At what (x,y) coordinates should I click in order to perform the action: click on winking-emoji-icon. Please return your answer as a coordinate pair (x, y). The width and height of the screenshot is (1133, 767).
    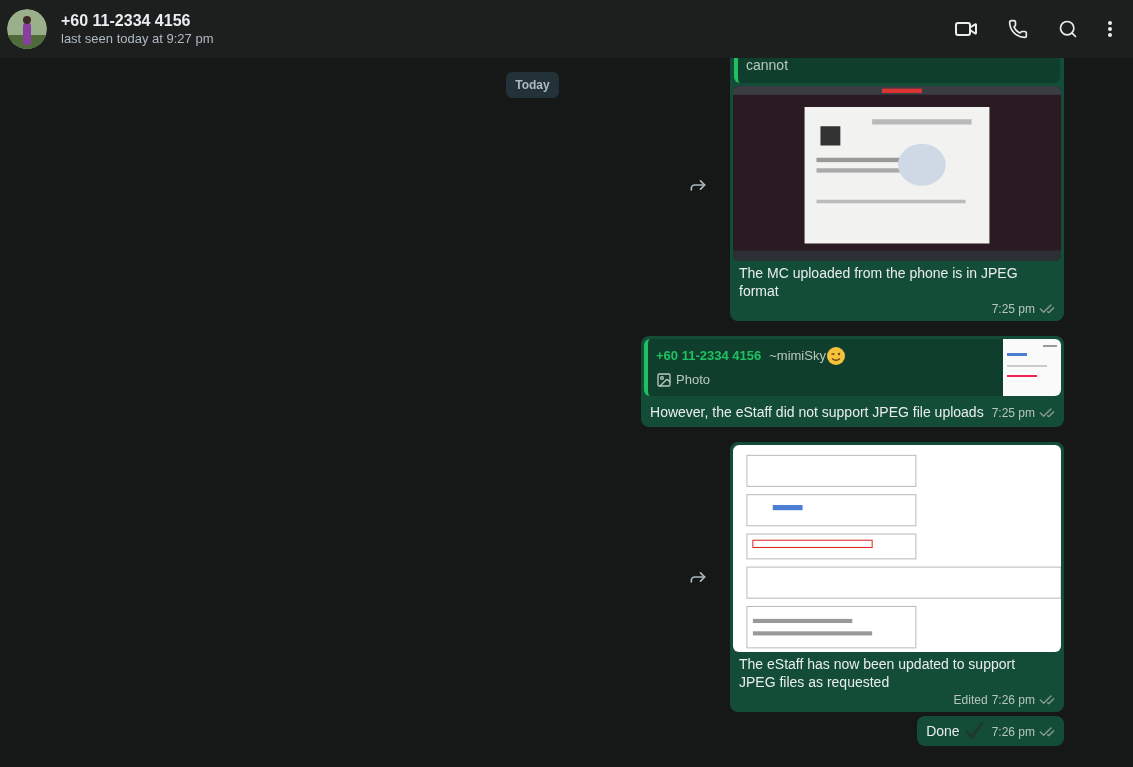
    Looking at the image, I should click on (835, 355).